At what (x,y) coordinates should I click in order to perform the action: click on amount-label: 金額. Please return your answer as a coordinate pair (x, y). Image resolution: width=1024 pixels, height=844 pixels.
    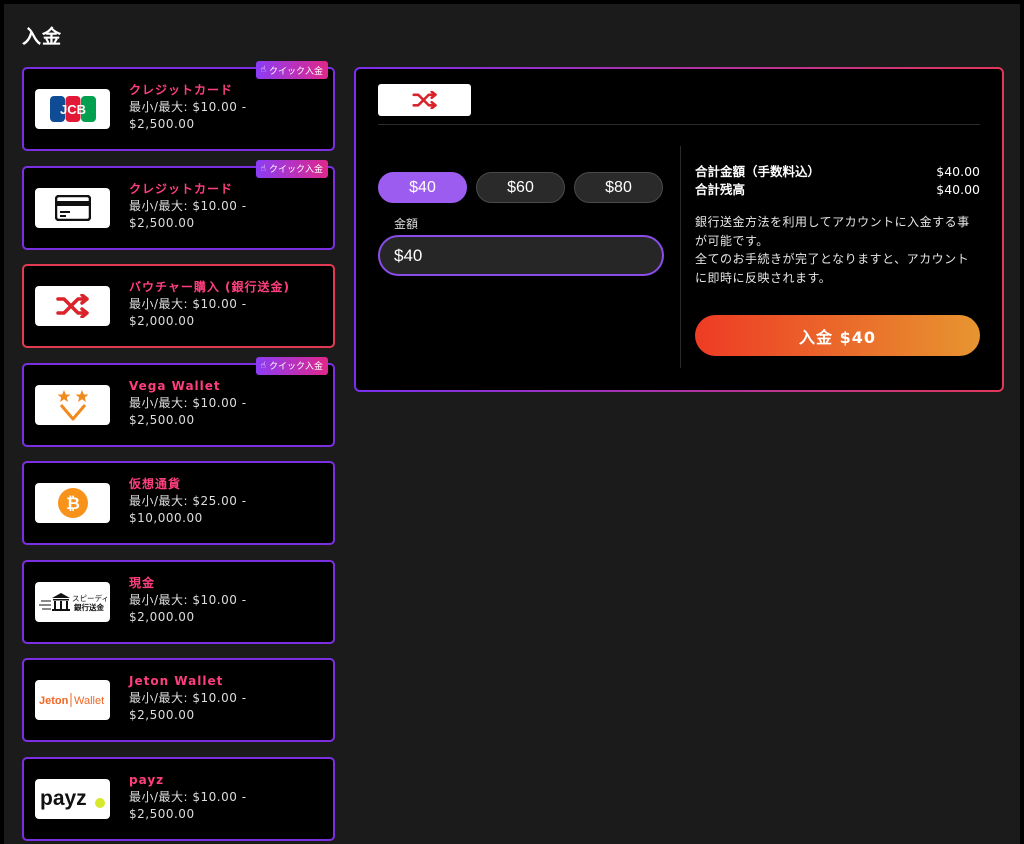
    Looking at the image, I should click on (406, 224).